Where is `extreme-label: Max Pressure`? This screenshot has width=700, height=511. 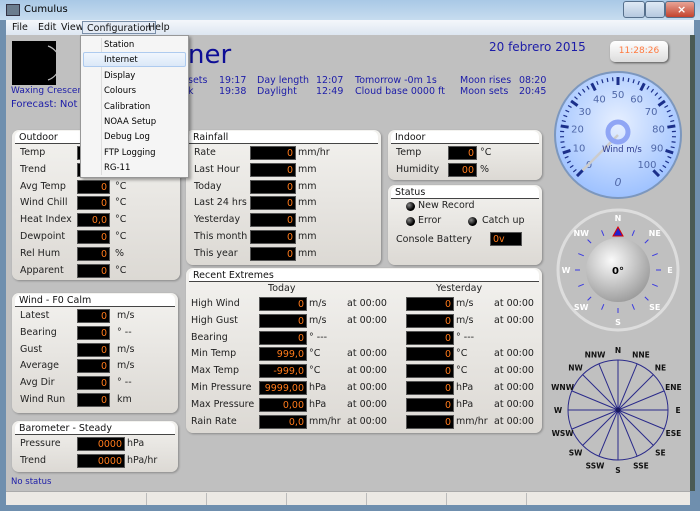
extreme-label: Max Pressure is located at coordinates (223, 404).